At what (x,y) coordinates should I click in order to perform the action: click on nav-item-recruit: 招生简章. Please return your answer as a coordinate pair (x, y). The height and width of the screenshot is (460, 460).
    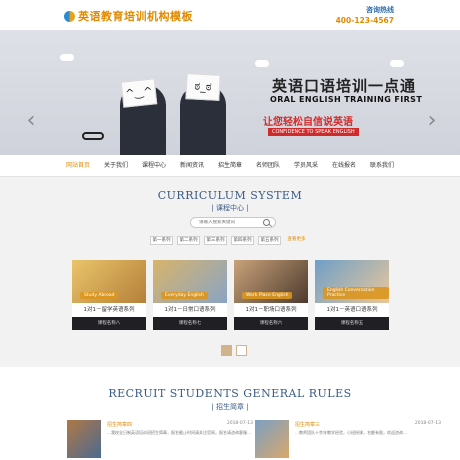
    Looking at the image, I should click on (230, 165).